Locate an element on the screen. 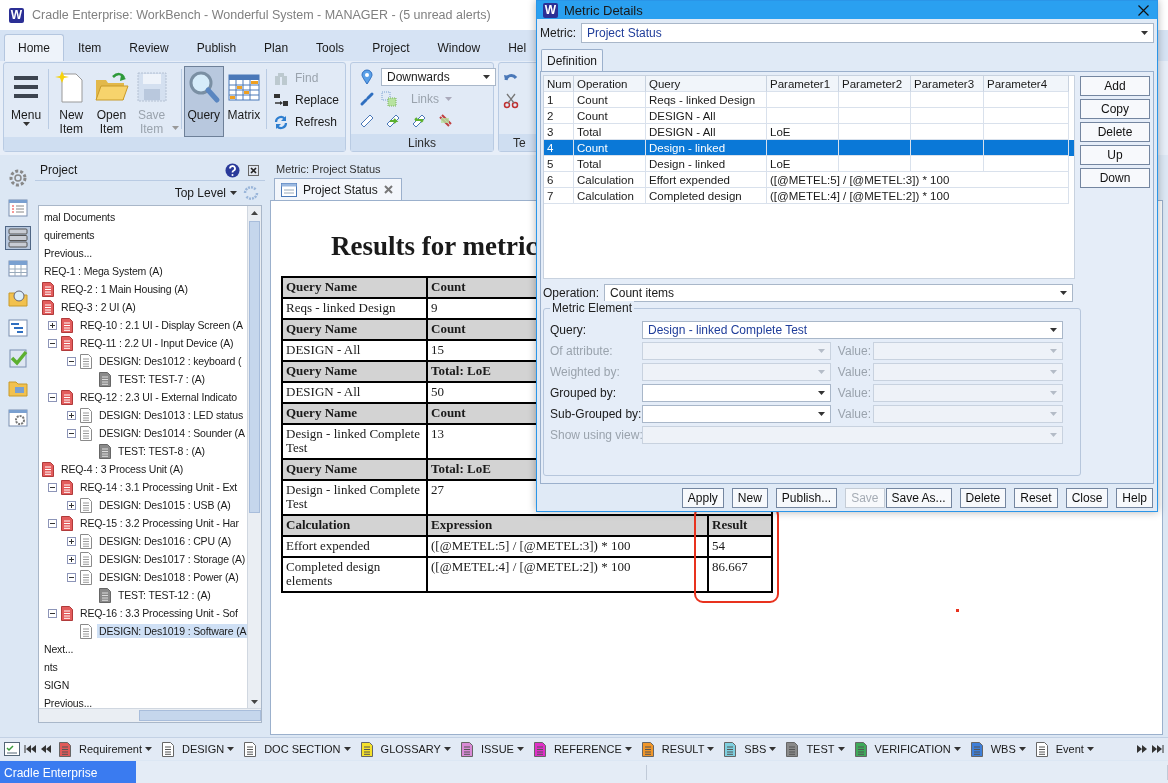 Image resolution: width=1168 pixels, height=783 pixels. dialog-button: Apply is located at coordinates (702, 498).